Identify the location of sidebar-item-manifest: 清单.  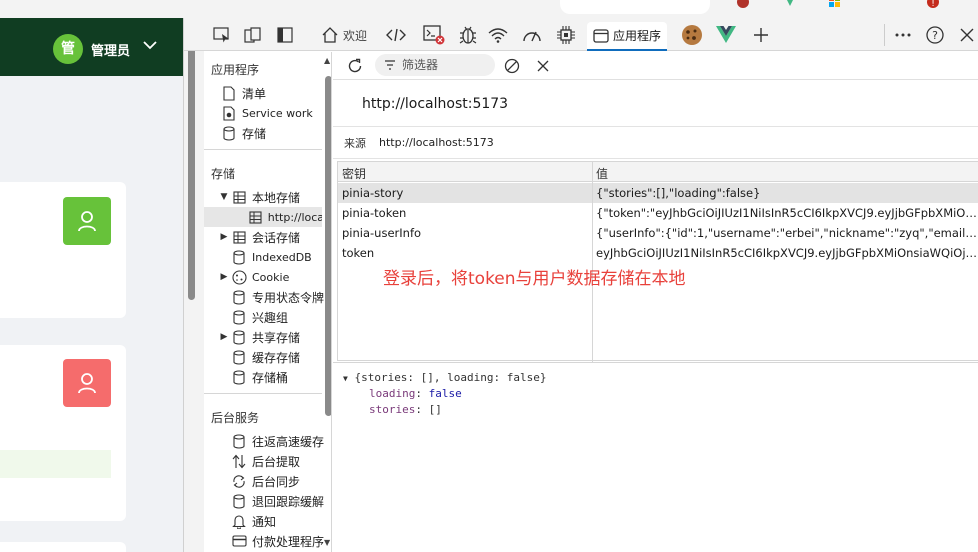
(275, 93).